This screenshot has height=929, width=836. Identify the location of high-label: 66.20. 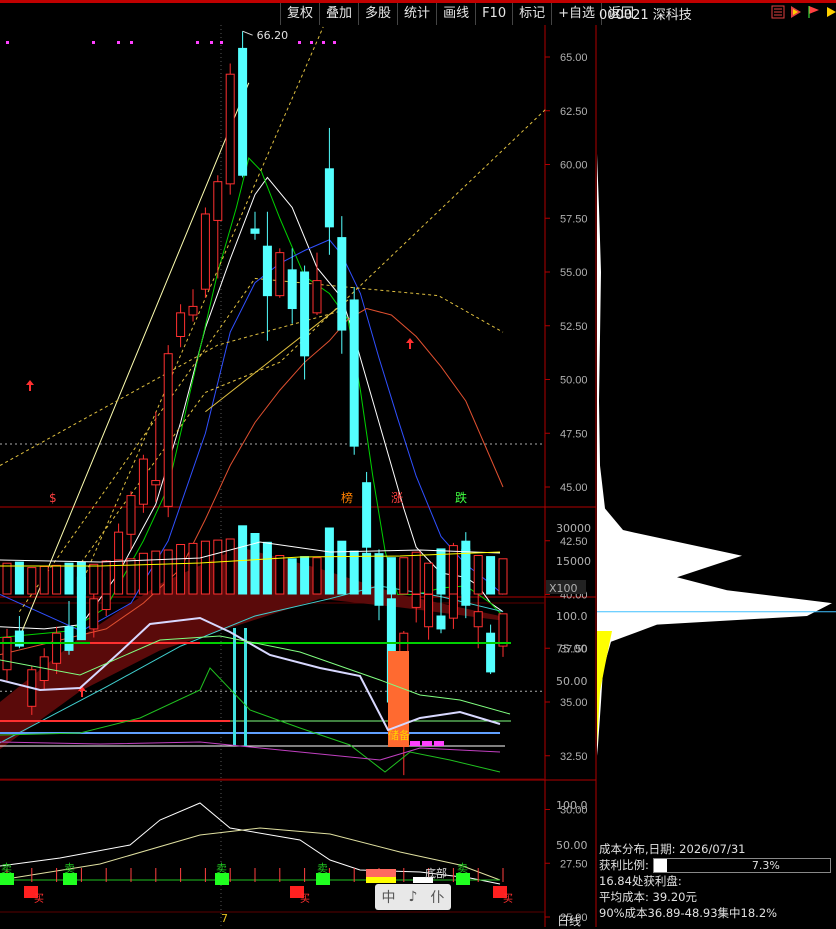
(273, 35).